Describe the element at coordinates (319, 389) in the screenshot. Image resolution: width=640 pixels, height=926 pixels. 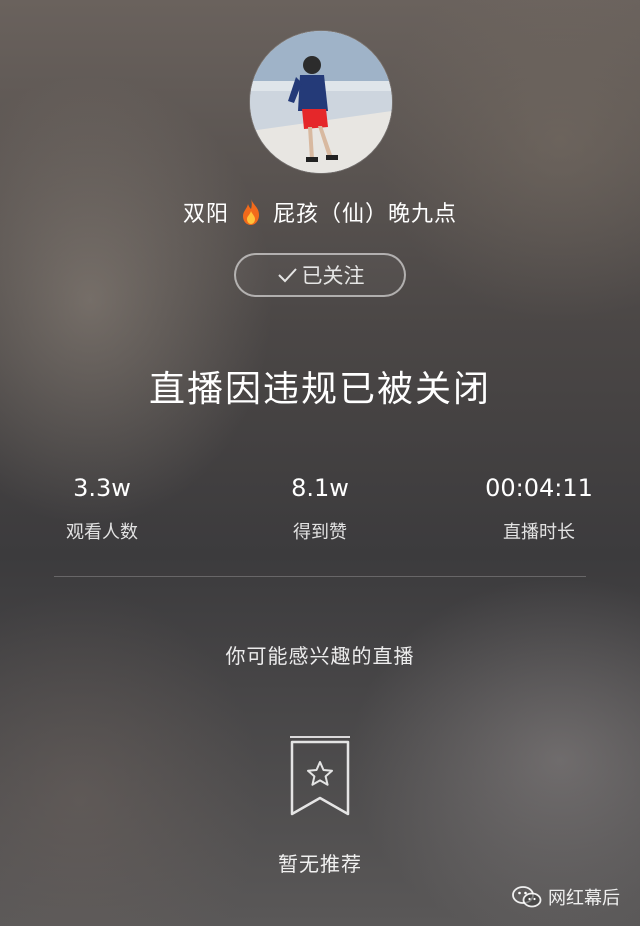
I see `stream-closed-headline: 直播因违规已被关闭` at that location.